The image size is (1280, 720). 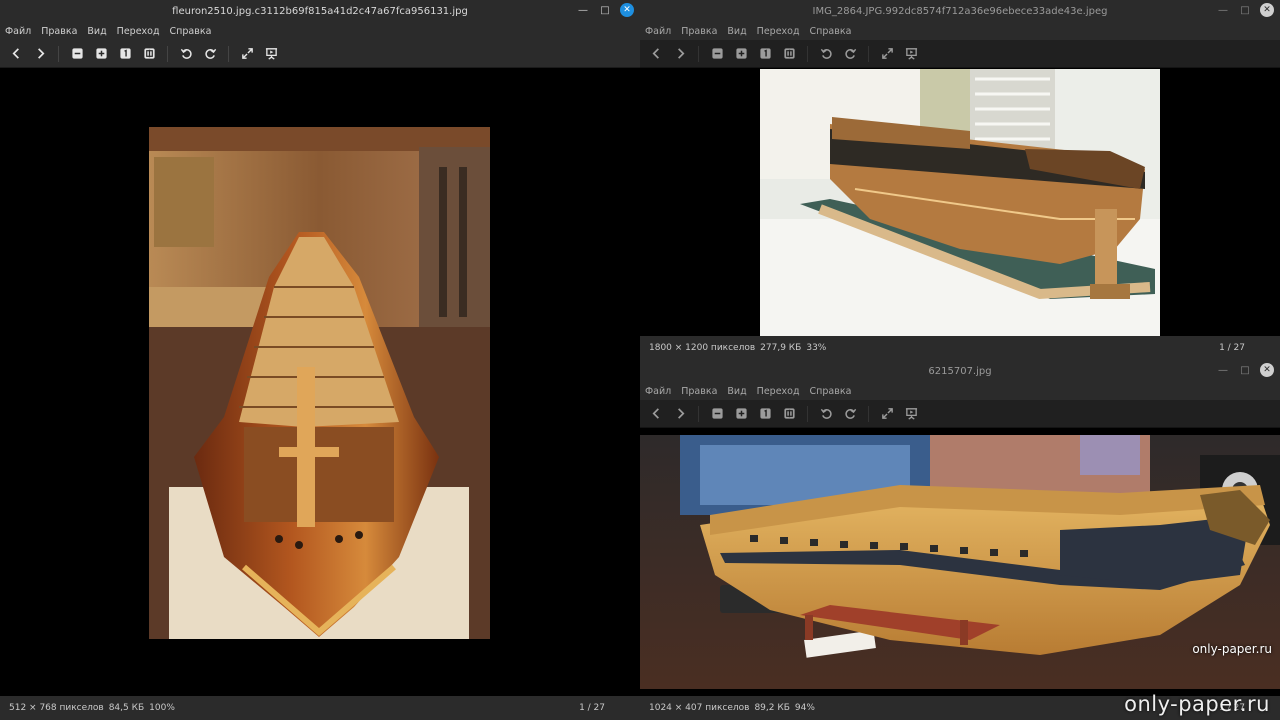 What do you see at coordinates (162, 708) in the screenshot?
I see `zoom-level: 100%` at bounding box center [162, 708].